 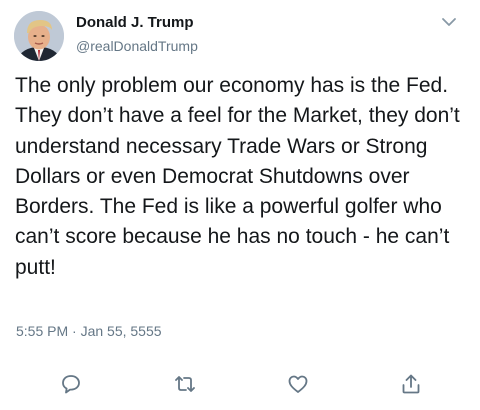 I want to click on divider, so click(x=240, y=355).